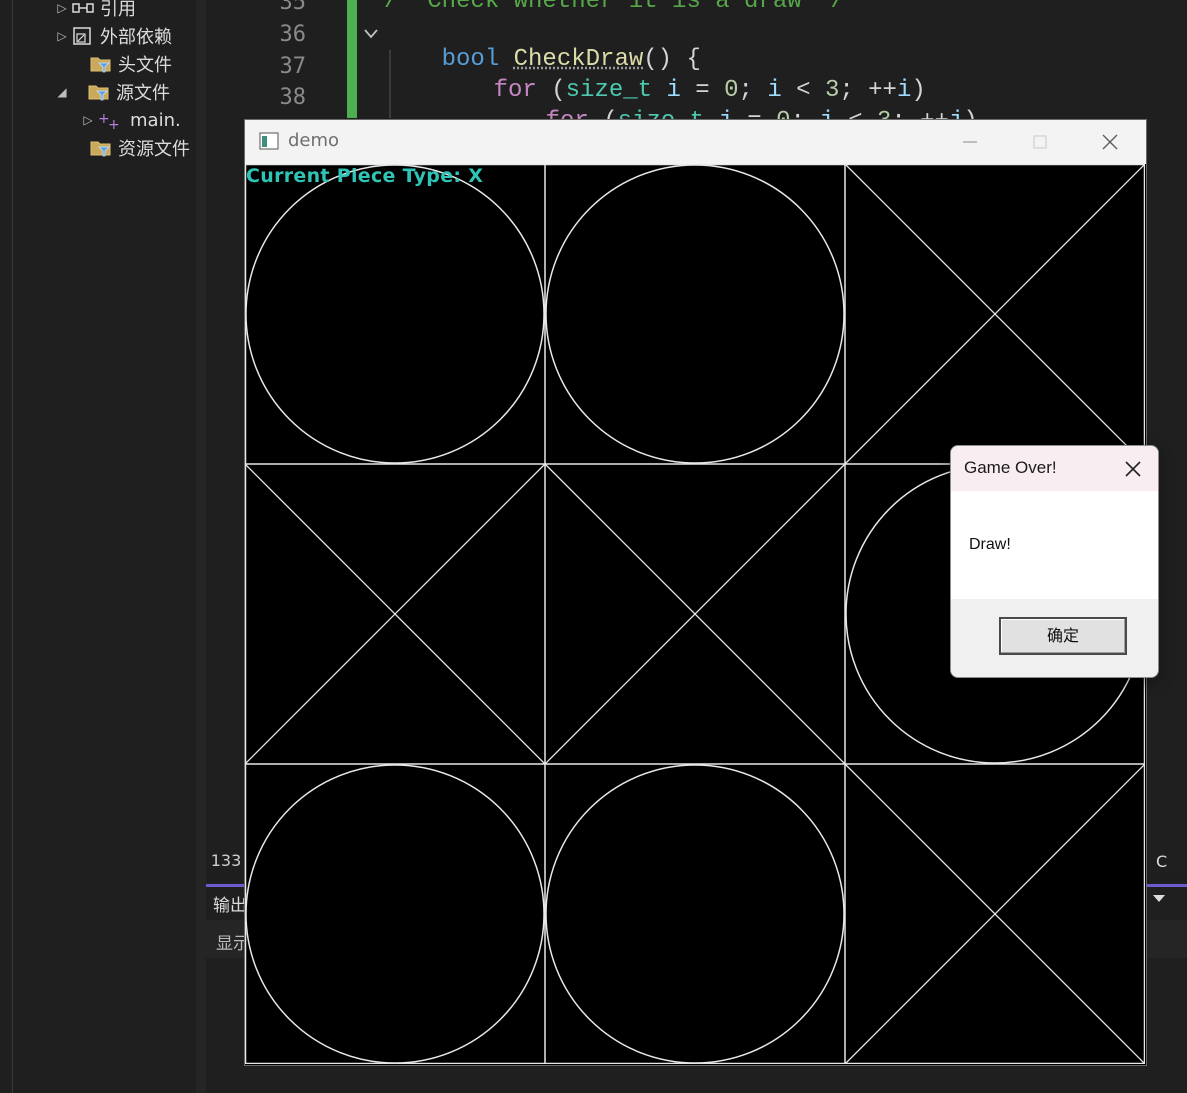  I want to click on splitter, so click(201, 546).